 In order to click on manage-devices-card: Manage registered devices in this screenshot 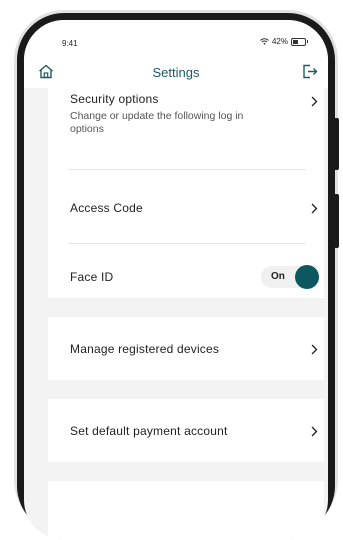, I will do `click(186, 348)`.